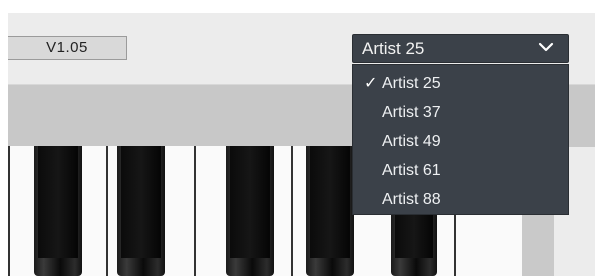 Image resolution: width=603 pixels, height=276 pixels. What do you see at coordinates (460, 83) in the screenshot?
I see `menu-item-artist-25: ✓ Artist 25` at bounding box center [460, 83].